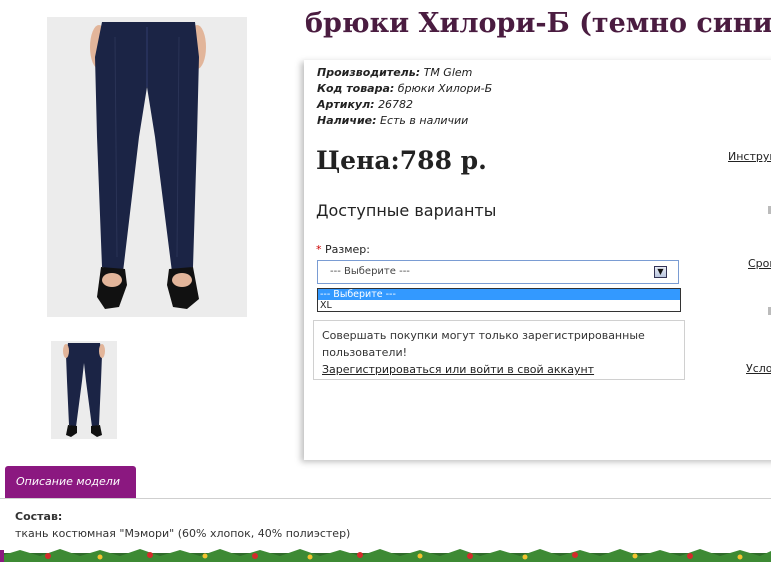  I want to click on christmas-garland-decoration, so click(385, 554).